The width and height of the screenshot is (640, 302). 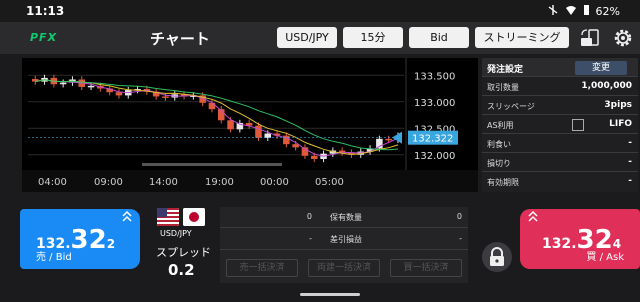 What do you see at coordinates (432, 139) in the screenshot?
I see `current-price-label: 132.322` at bounding box center [432, 139].